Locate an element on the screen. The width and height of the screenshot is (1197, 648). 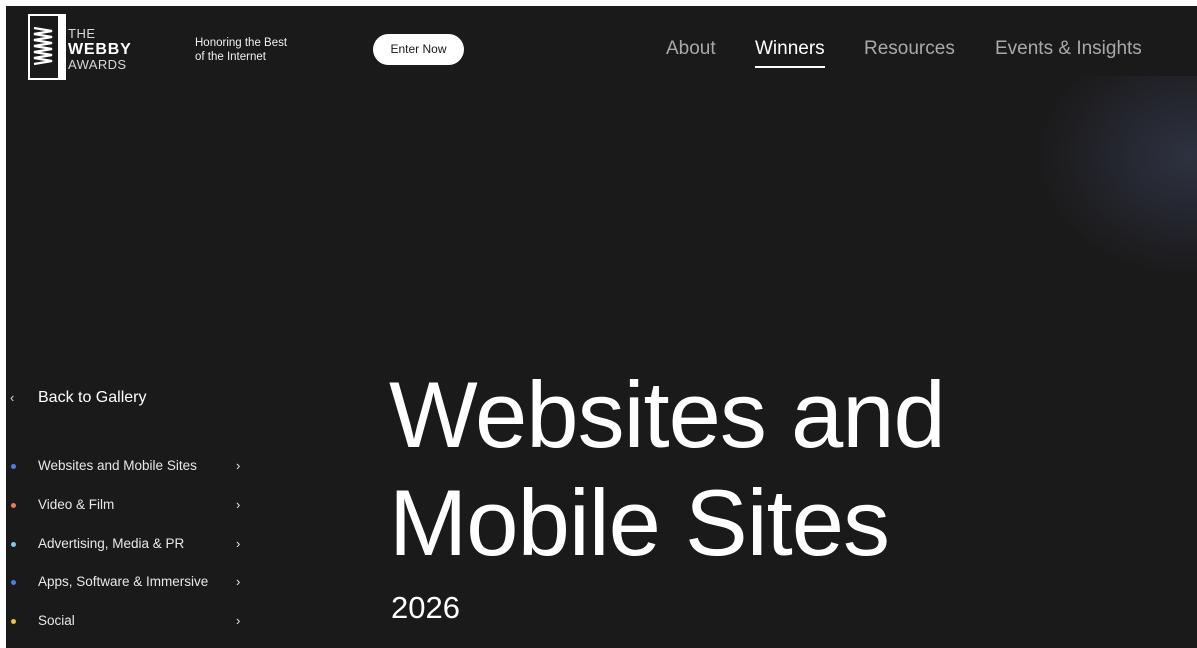
category-label: Social is located at coordinates (56, 620).